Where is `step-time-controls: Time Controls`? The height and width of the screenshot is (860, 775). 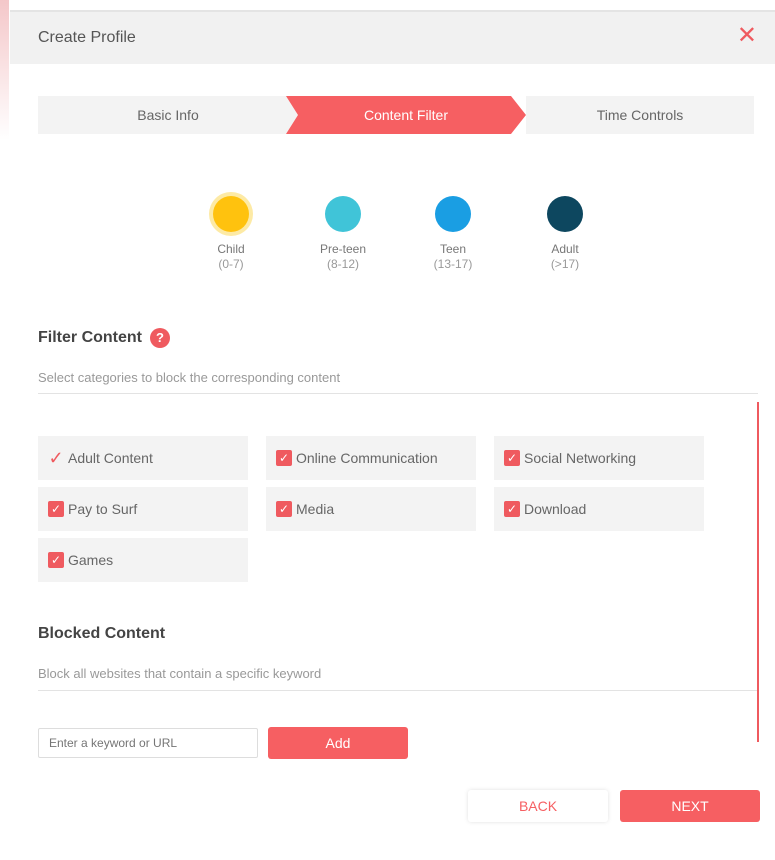
step-time-controls: Time Controls is located at coordinates (634, 115).